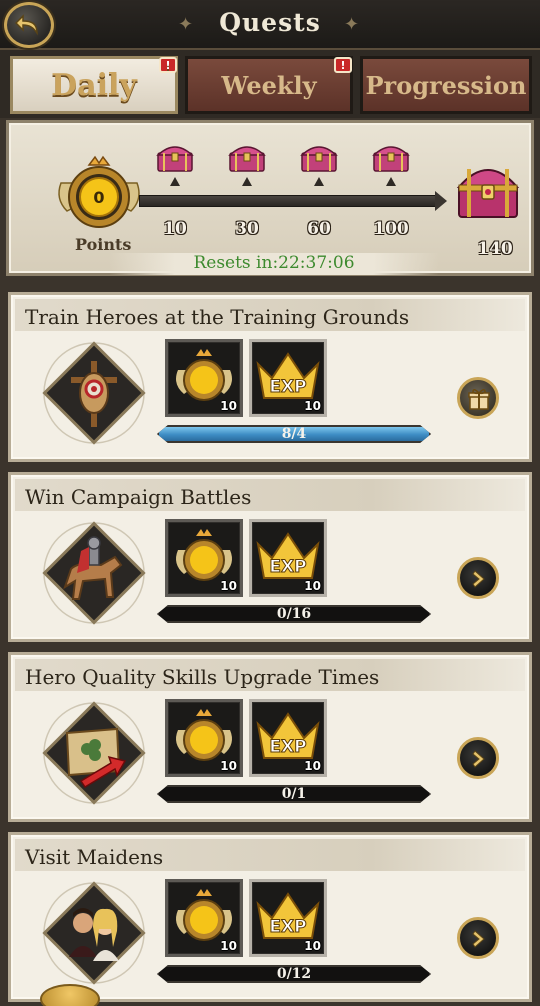 This screenshot has height=1006, width=540. I want to click on quest-title-bar: Hero Quality Skills Upgrade Times, so click(270, 675).